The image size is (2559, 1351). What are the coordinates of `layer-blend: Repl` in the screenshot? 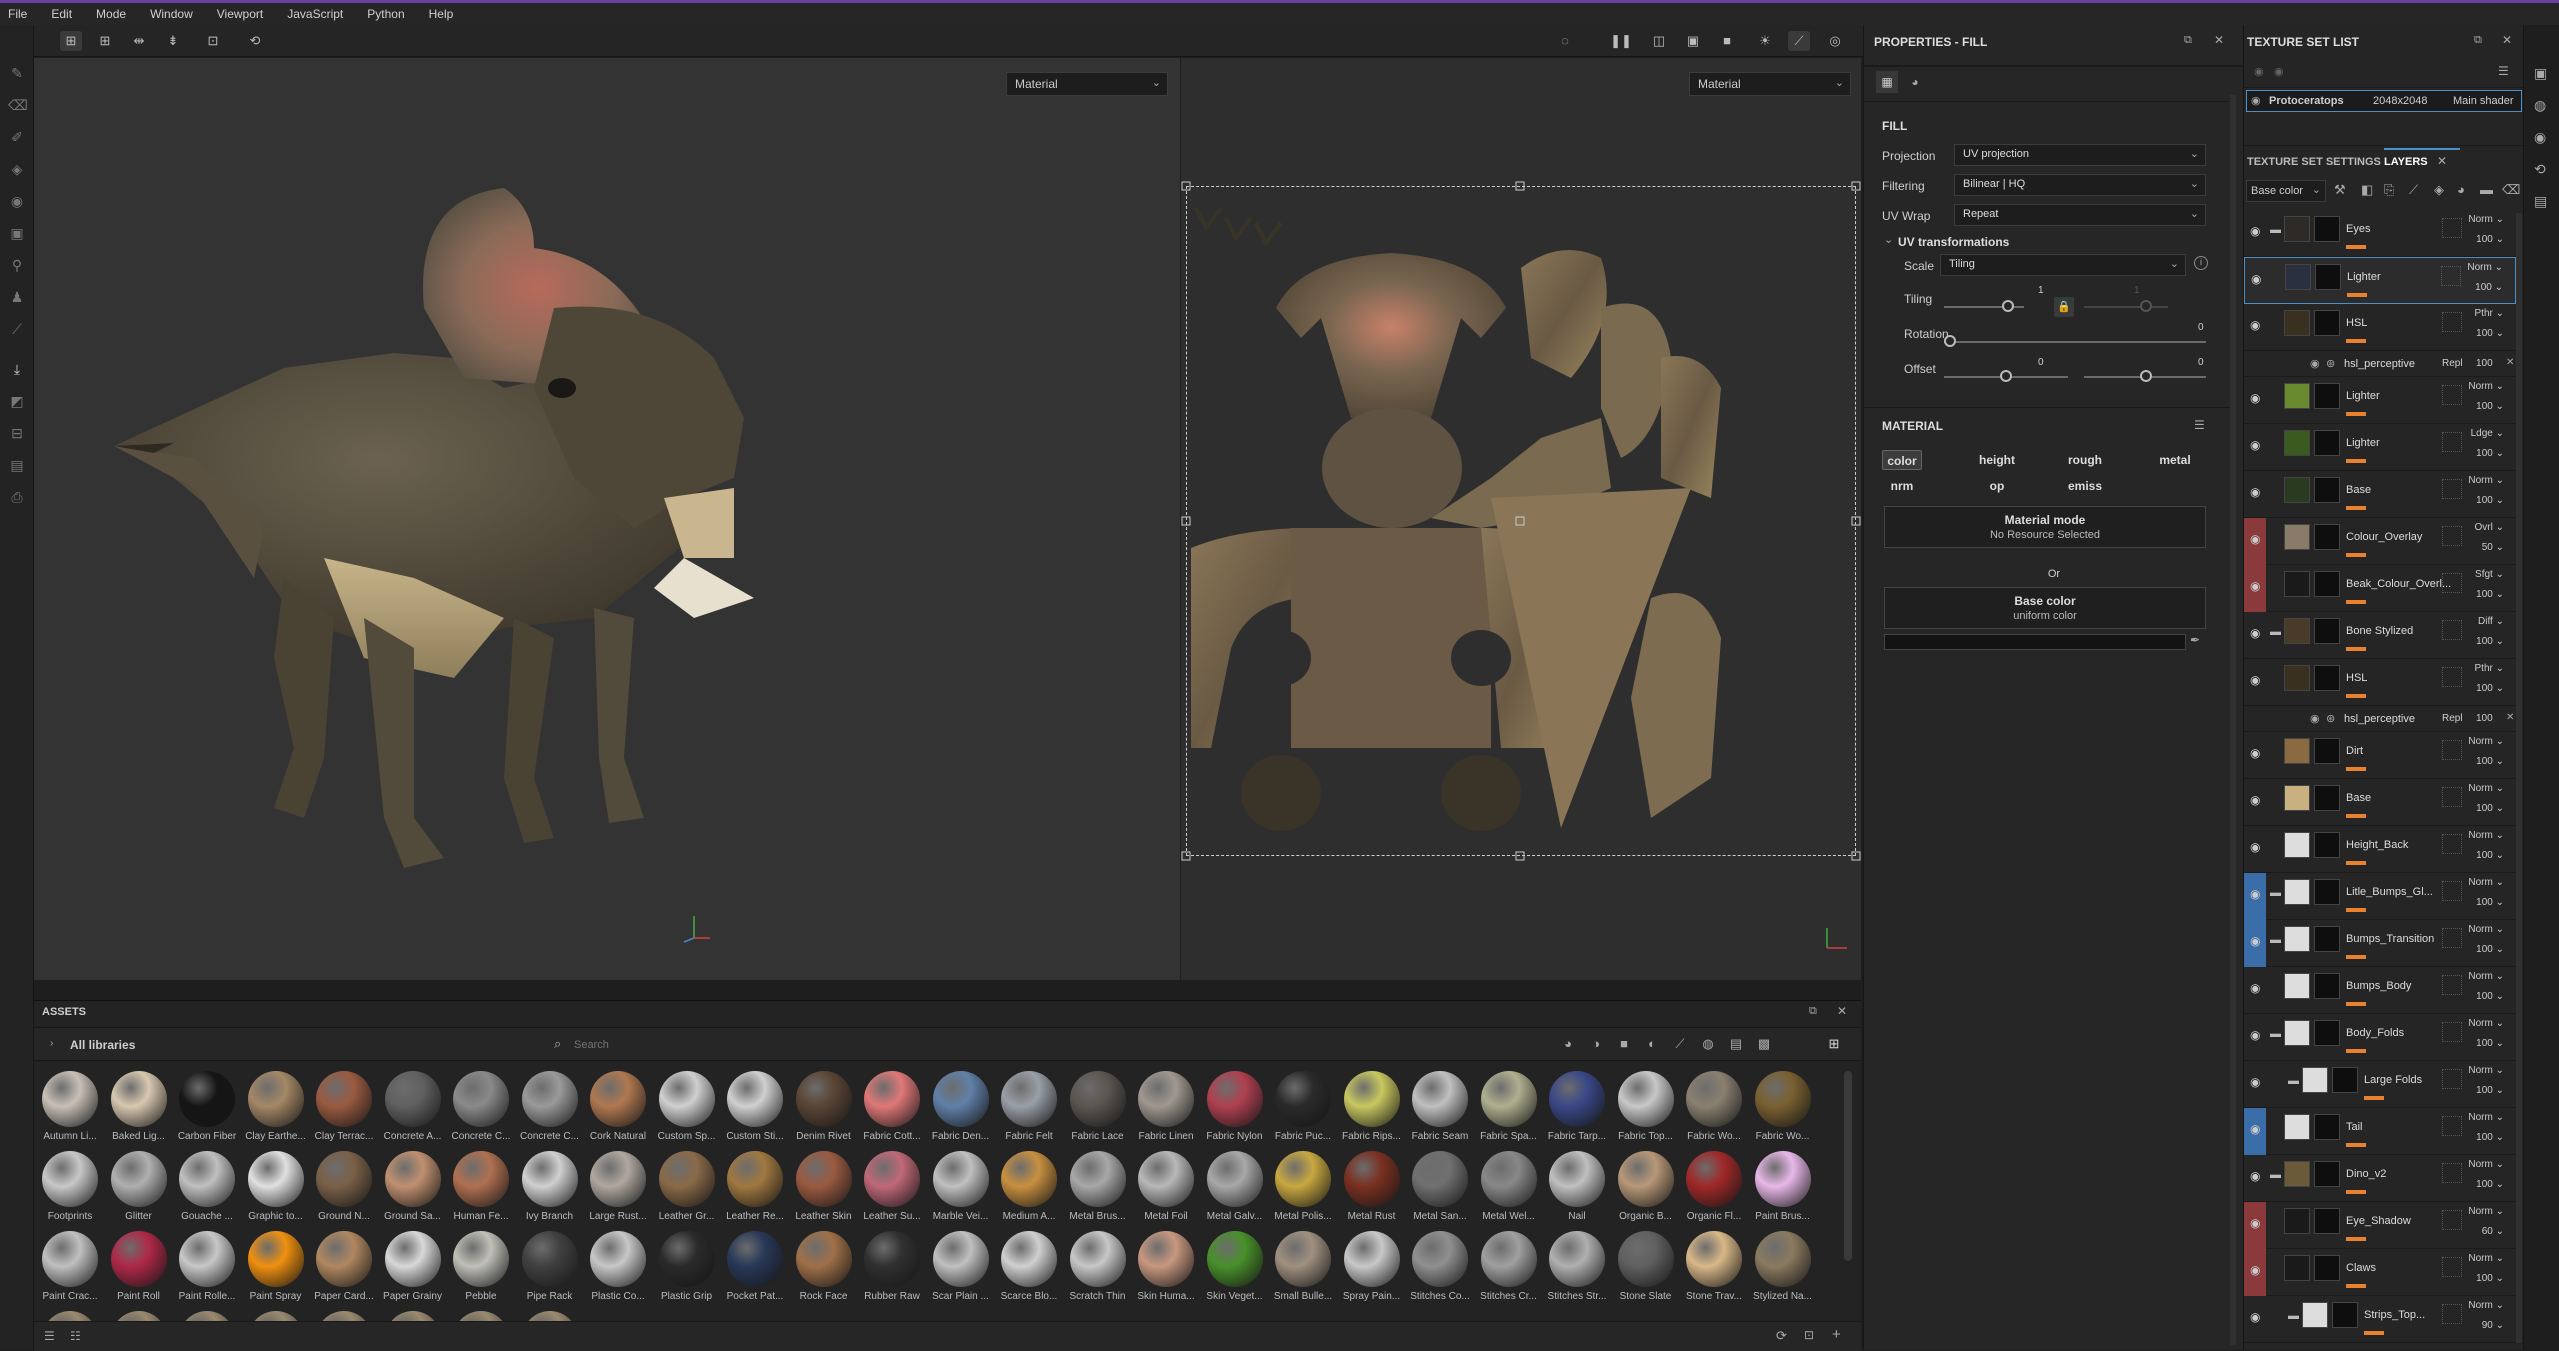 It's located at (2452, 718).